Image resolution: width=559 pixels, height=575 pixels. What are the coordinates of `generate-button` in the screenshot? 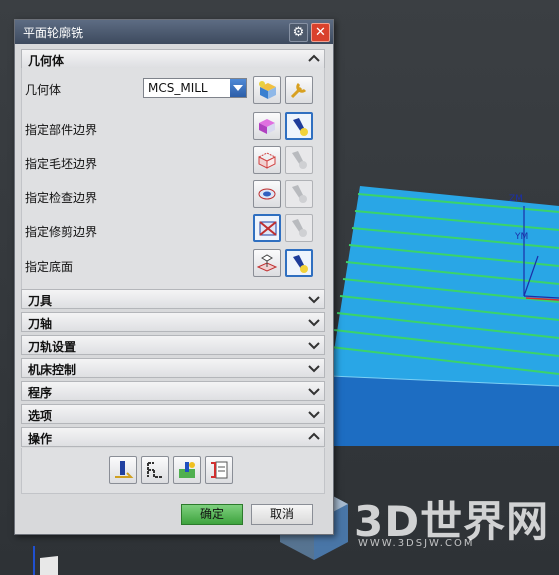 It's located at (123, 470).